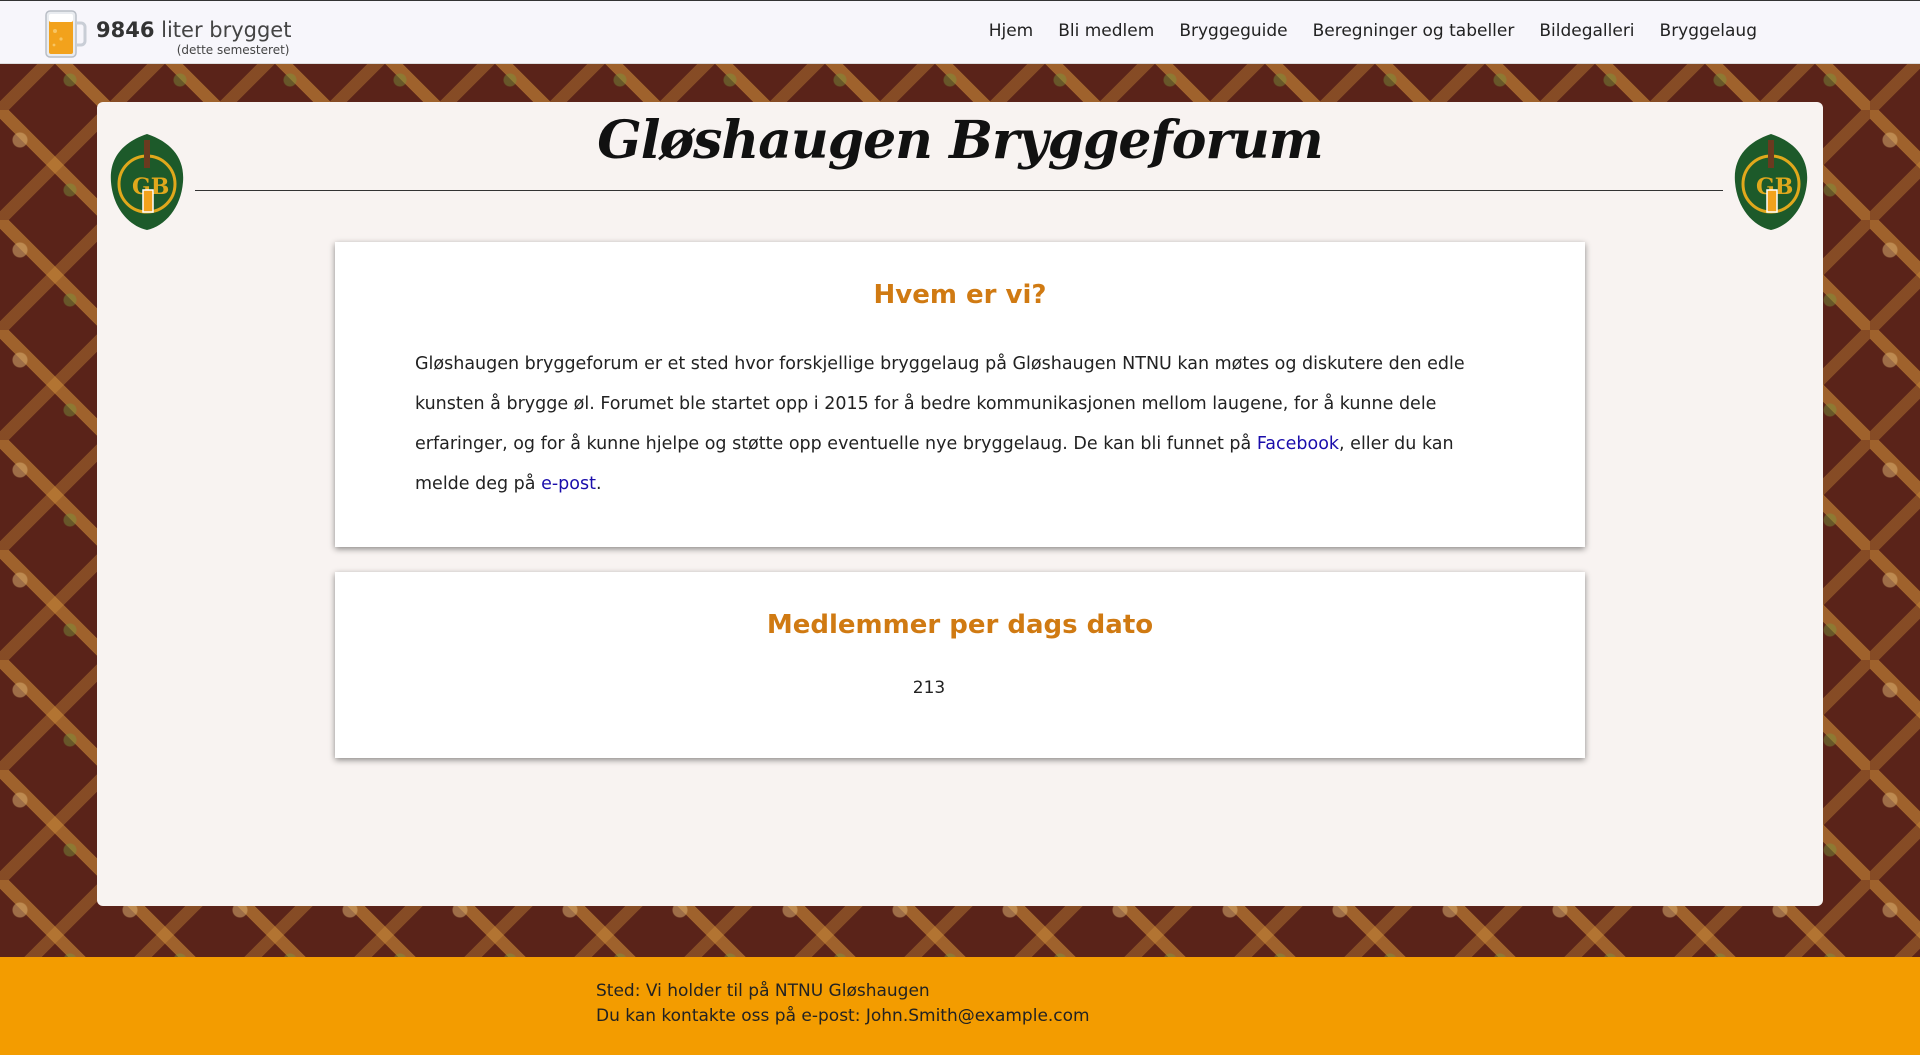 The image size is (1920, 1055). I want to click on semester-note: (dette semesteret), so click(233, 50).